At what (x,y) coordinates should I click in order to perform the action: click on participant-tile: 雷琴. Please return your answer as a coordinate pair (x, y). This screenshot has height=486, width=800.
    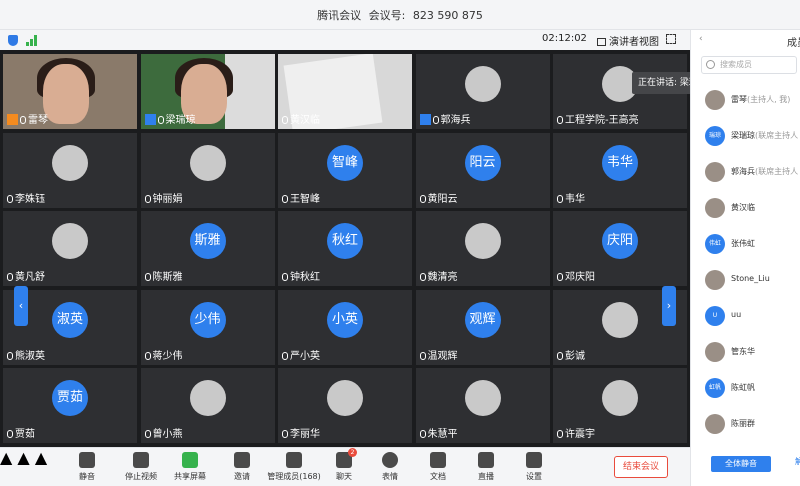
    Looking at the image, I should click on (70, 91).